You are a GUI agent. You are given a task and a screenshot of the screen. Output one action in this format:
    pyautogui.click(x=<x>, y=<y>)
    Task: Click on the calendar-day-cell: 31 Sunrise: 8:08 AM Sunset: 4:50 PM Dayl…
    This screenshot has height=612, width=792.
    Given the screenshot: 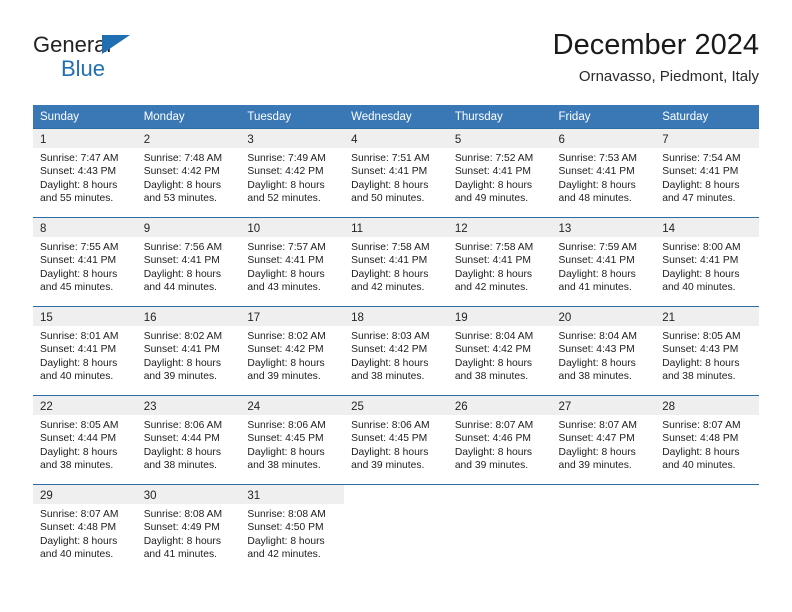 What is the action you would take?
    pyautogui.click(x=292, y=528)
    